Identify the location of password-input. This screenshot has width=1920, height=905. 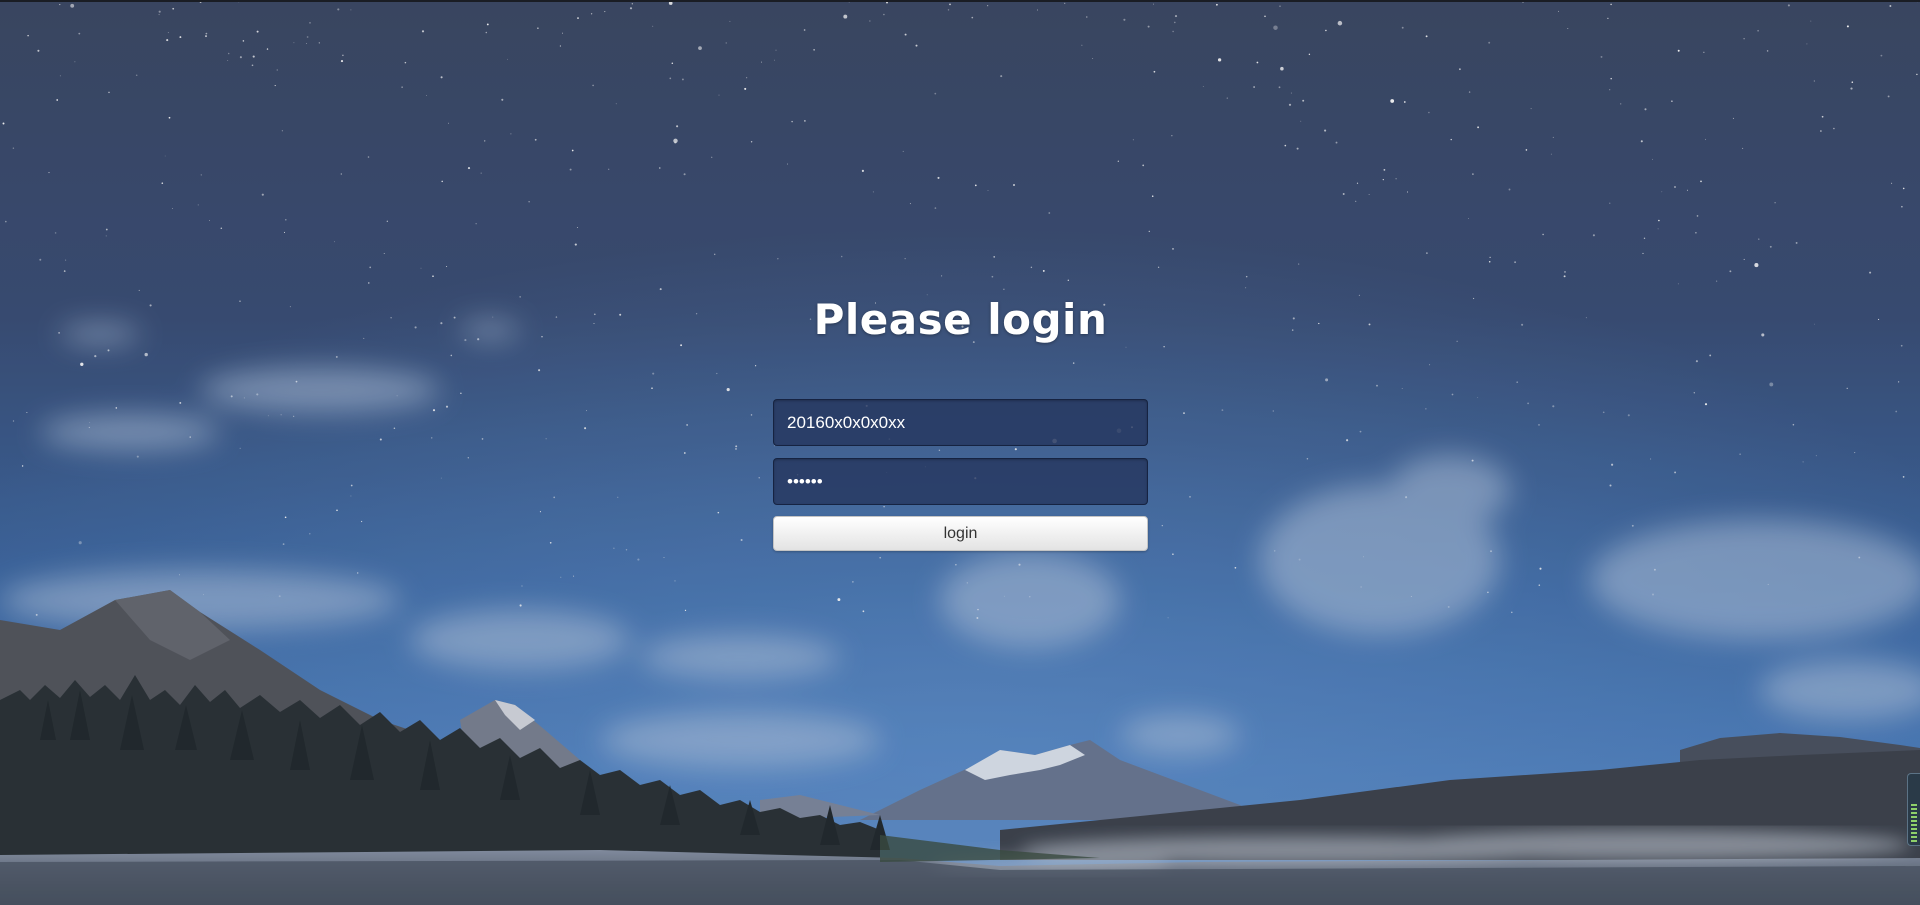
(960, 481).